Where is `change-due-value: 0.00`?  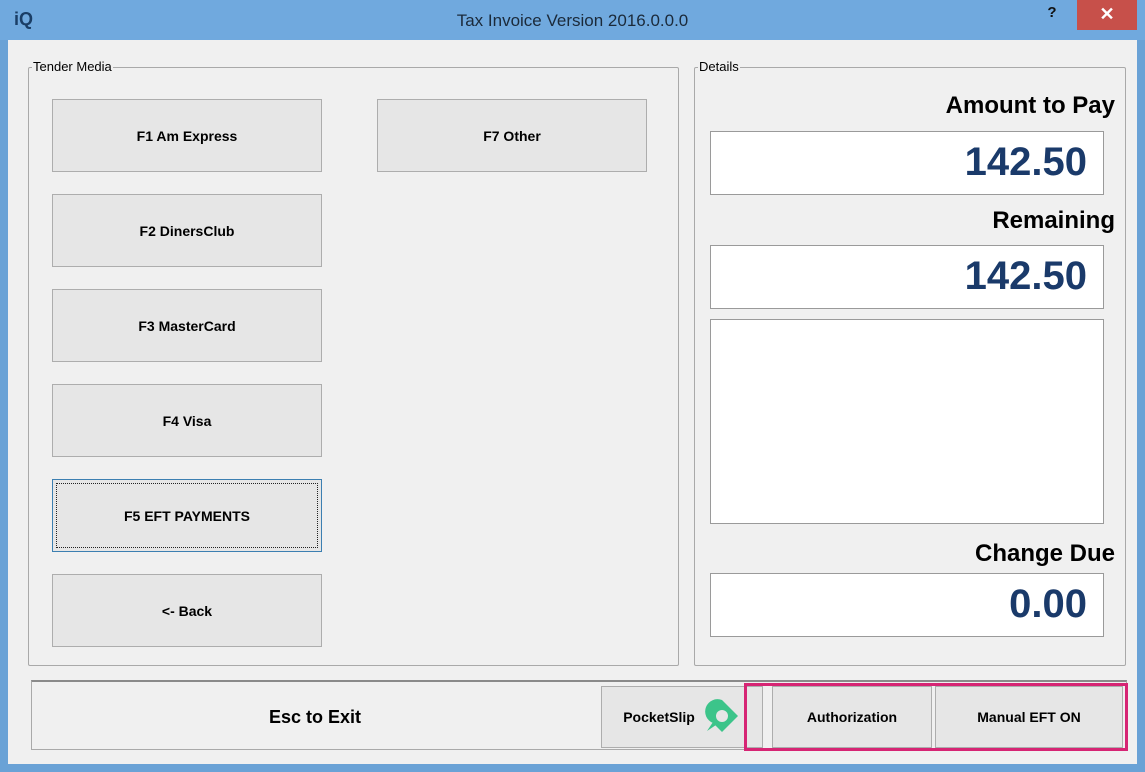 change-due-value: 0.00 is located at coordinates (1048, 604).